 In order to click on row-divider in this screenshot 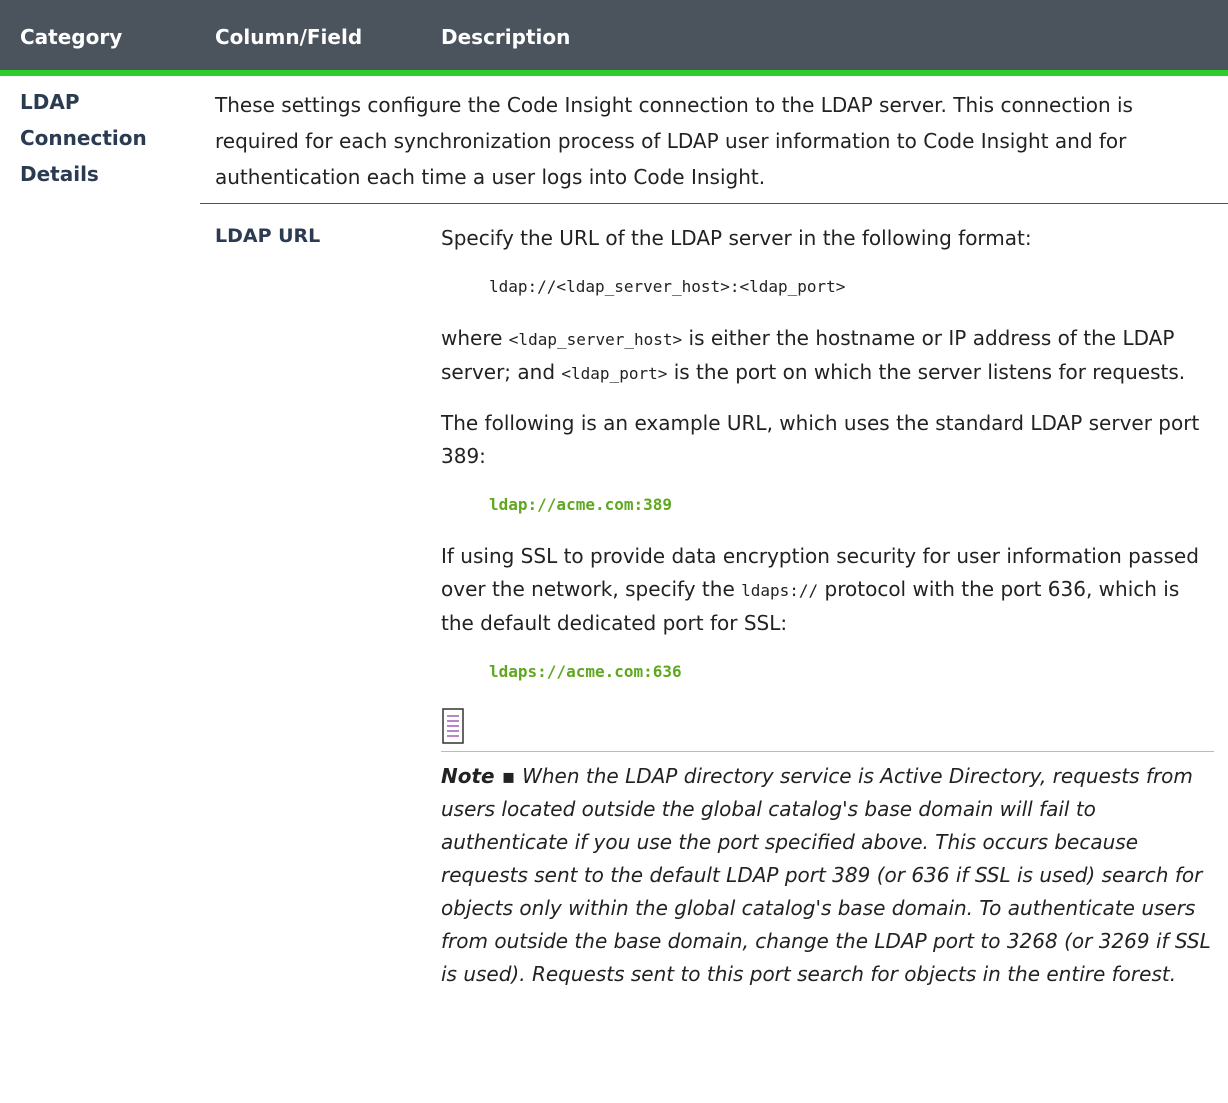, I will do `click(714, 203)`.